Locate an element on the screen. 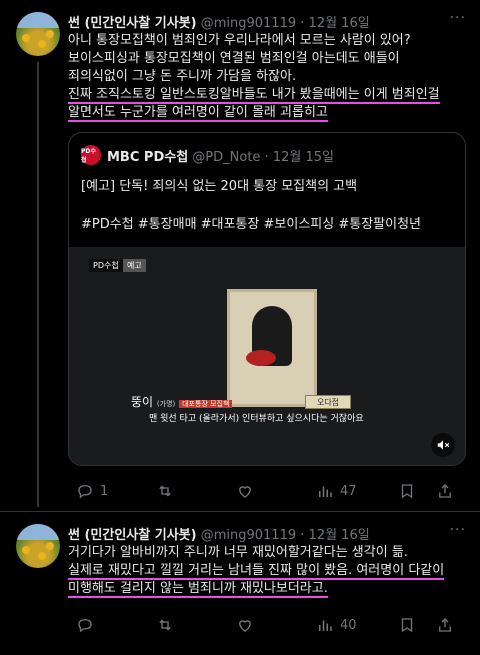 The image size is (480, 655). views-button: 47 is located at coordinates (336, 491).